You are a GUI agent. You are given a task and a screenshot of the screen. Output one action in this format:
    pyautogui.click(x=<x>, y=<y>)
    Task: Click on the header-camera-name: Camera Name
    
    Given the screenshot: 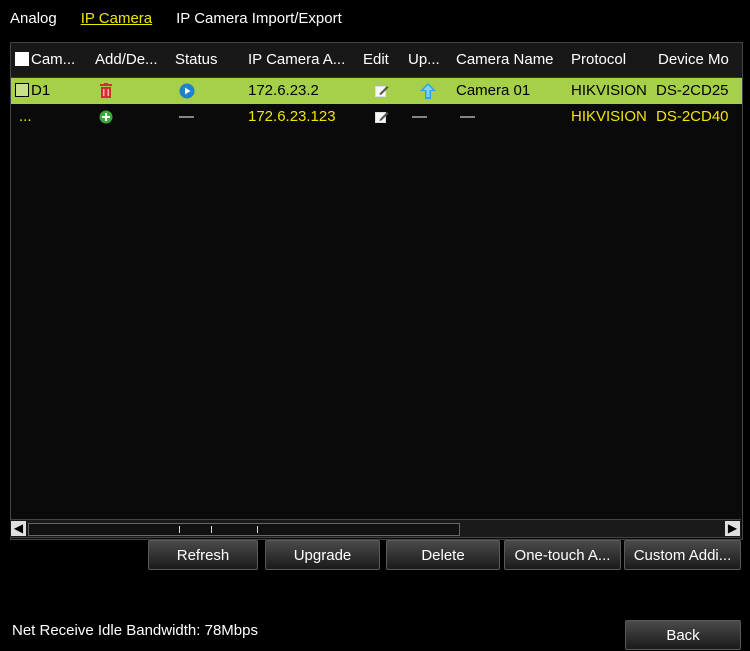 What is the action you would take?
    pyautogui.click(x=511, y=60)
    